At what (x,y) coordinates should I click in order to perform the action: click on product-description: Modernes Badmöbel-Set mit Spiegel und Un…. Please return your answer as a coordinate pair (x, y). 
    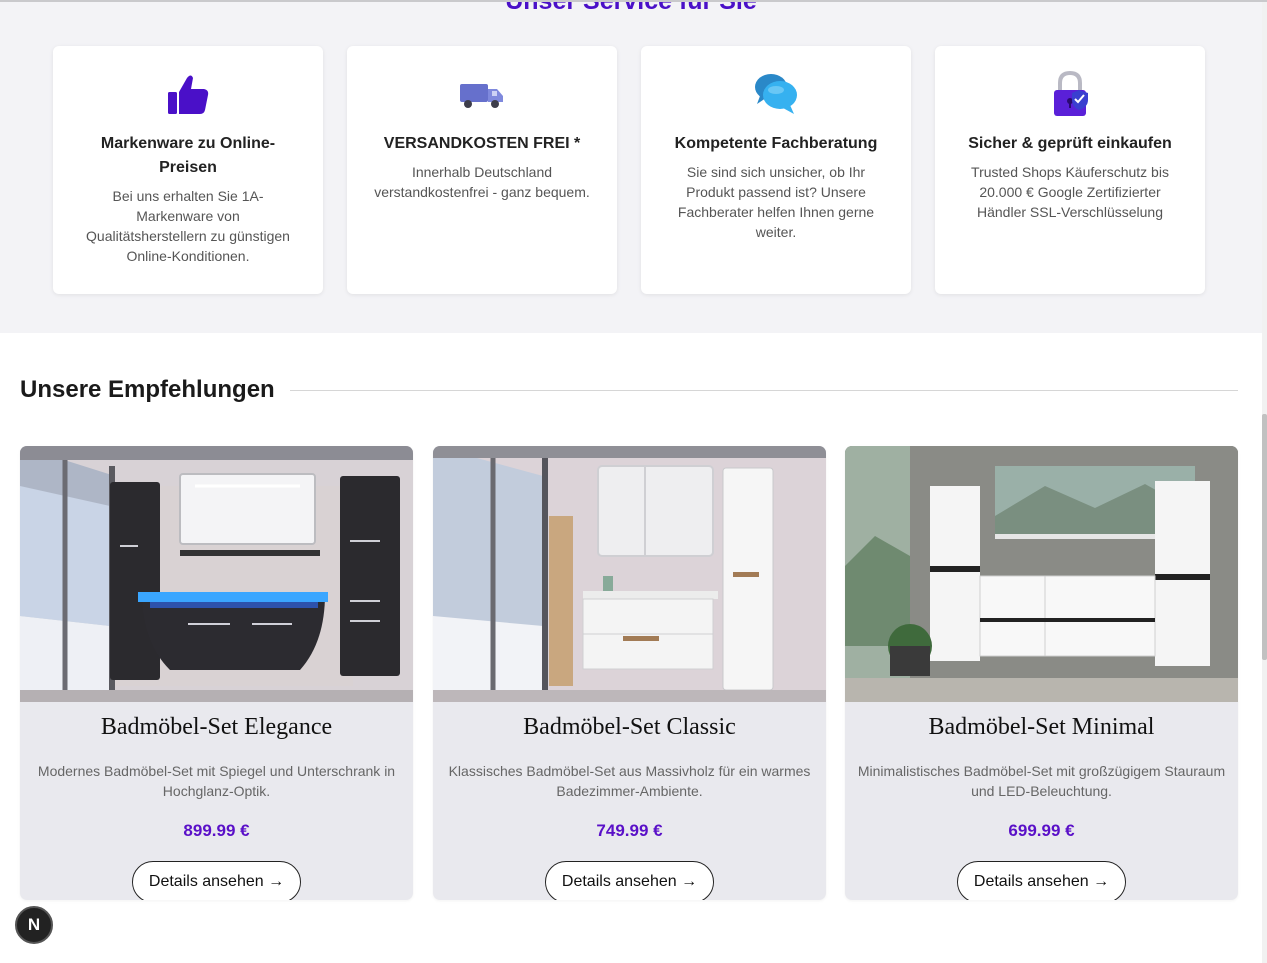
    Looking at the image, I should click on (216, 781).